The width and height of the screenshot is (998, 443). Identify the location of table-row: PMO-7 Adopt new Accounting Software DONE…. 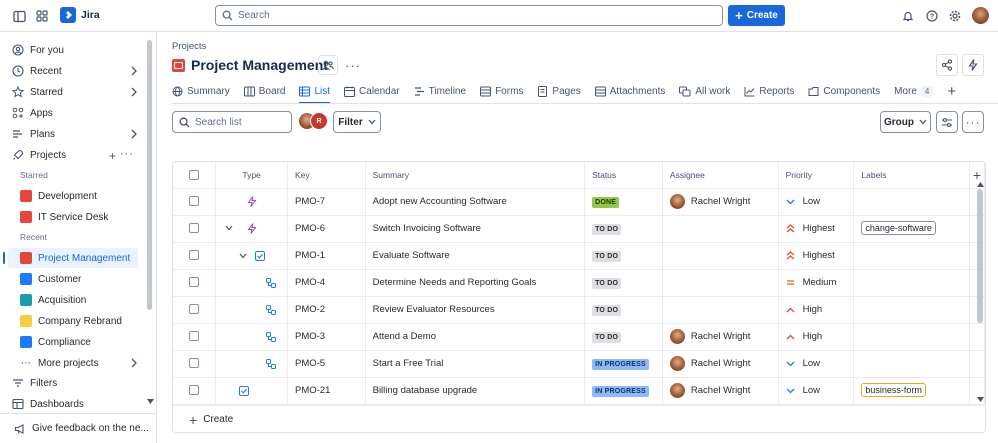
(579, 202).